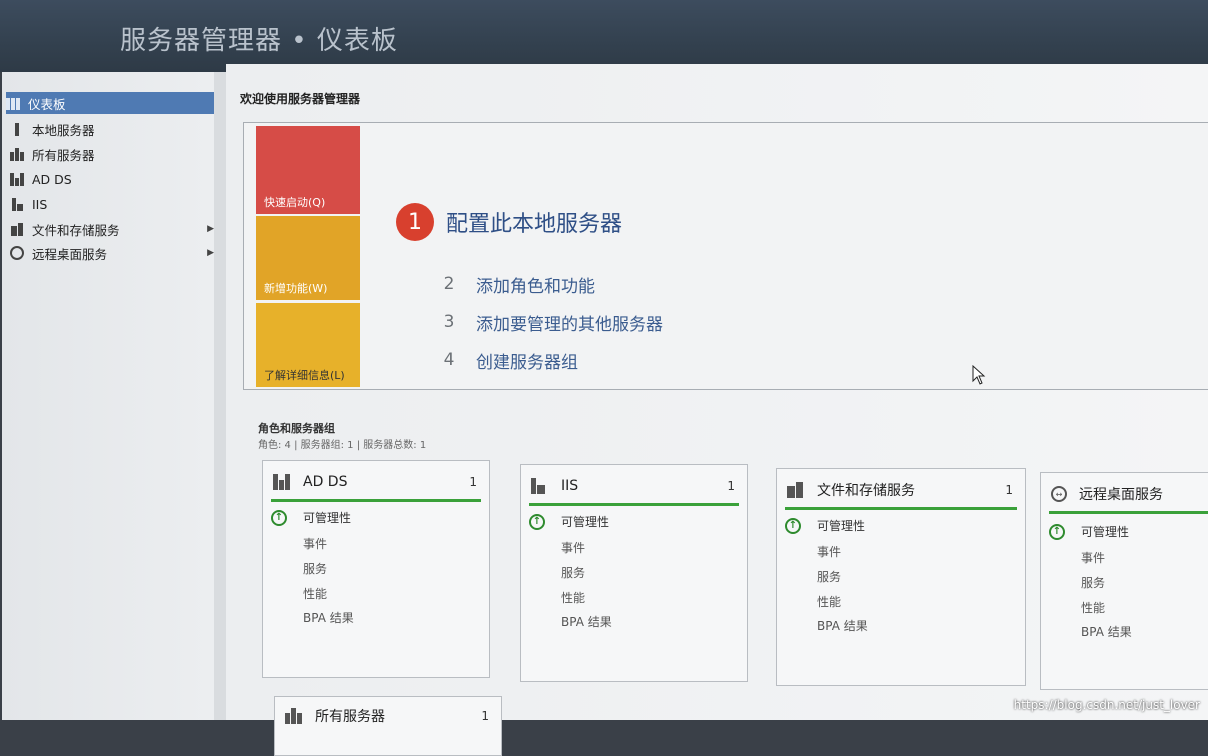  Describe the element at coordinates (63, 155) in the screenshot. I see `sidebar-item-label: 所有服务器` at that location.